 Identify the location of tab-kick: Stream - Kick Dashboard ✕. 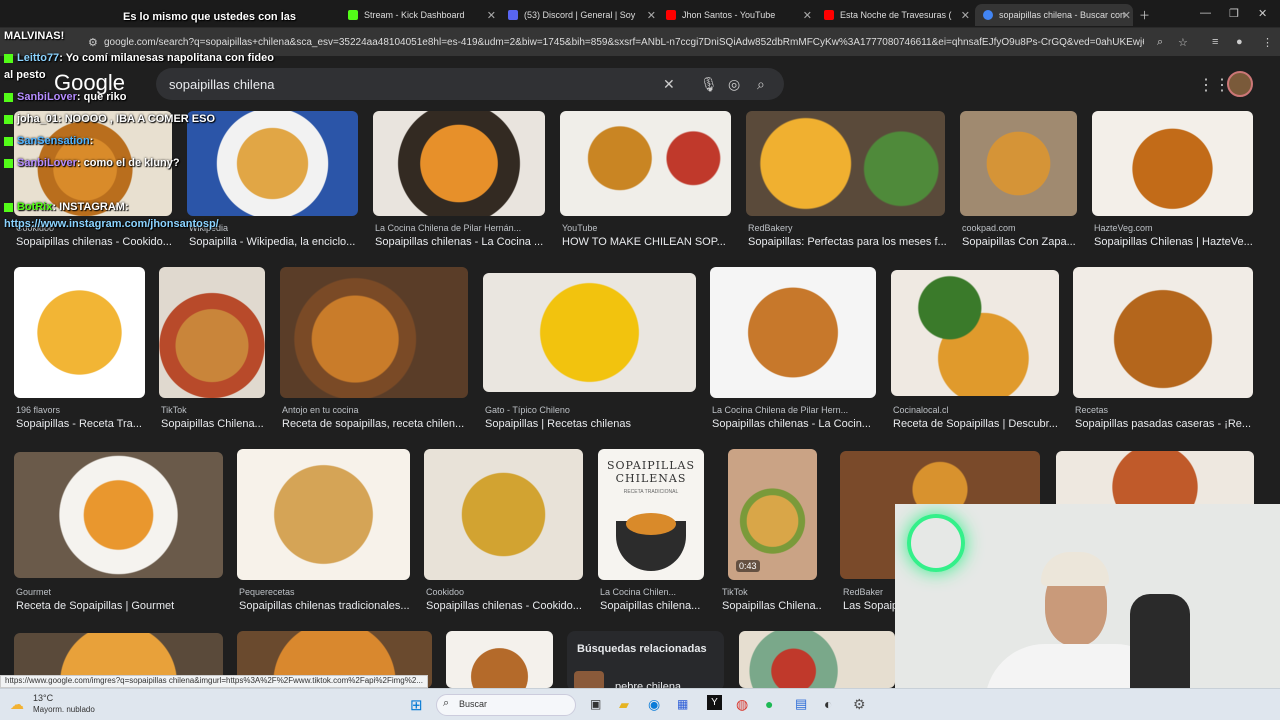
(423, 15).